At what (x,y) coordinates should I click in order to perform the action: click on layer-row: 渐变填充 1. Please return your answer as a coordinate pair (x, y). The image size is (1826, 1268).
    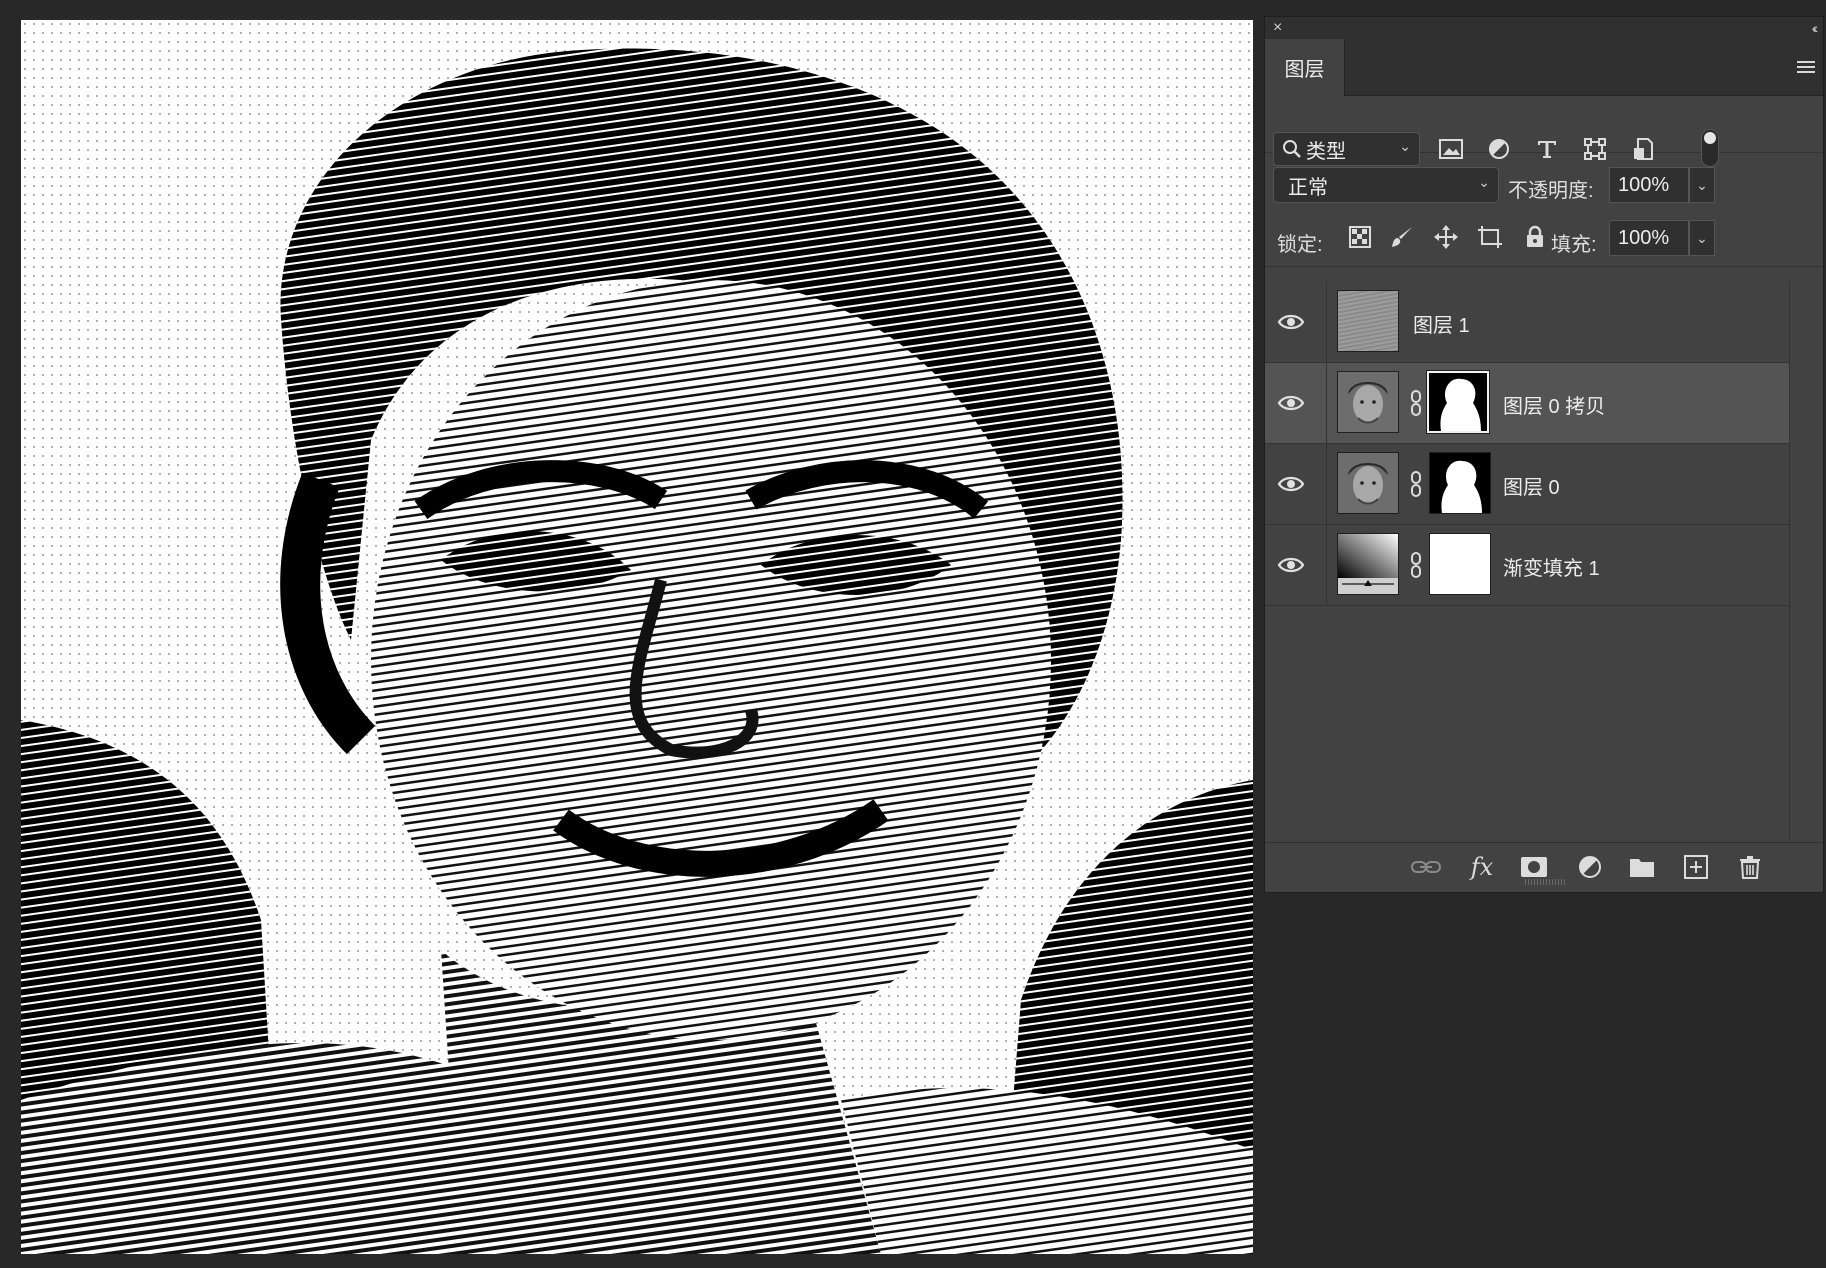
    Looking at the image, I should click on (1527, 565).